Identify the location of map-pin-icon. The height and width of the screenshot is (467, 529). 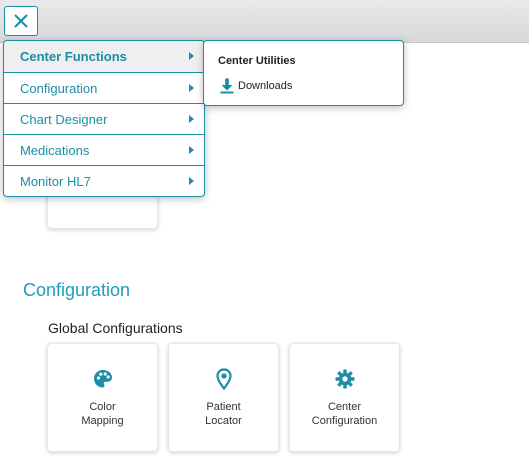
(223, 379).